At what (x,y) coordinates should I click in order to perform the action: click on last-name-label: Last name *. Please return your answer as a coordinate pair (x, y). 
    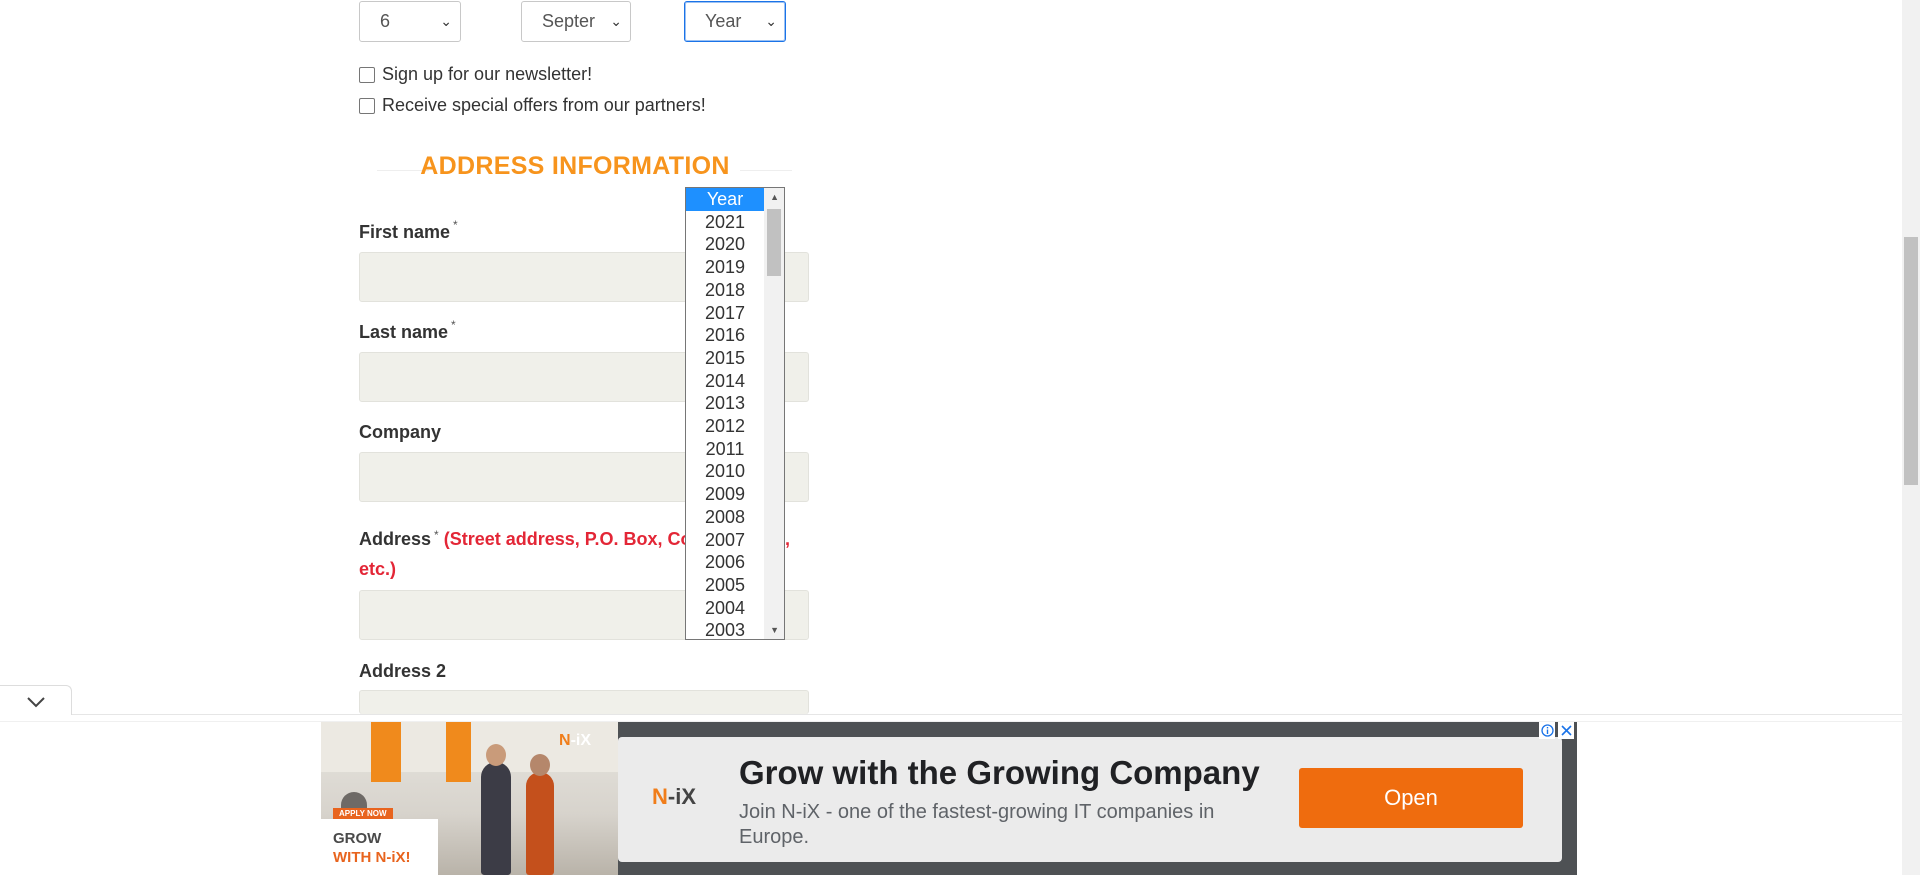
    Looking at the image, I should click on (407, 330).